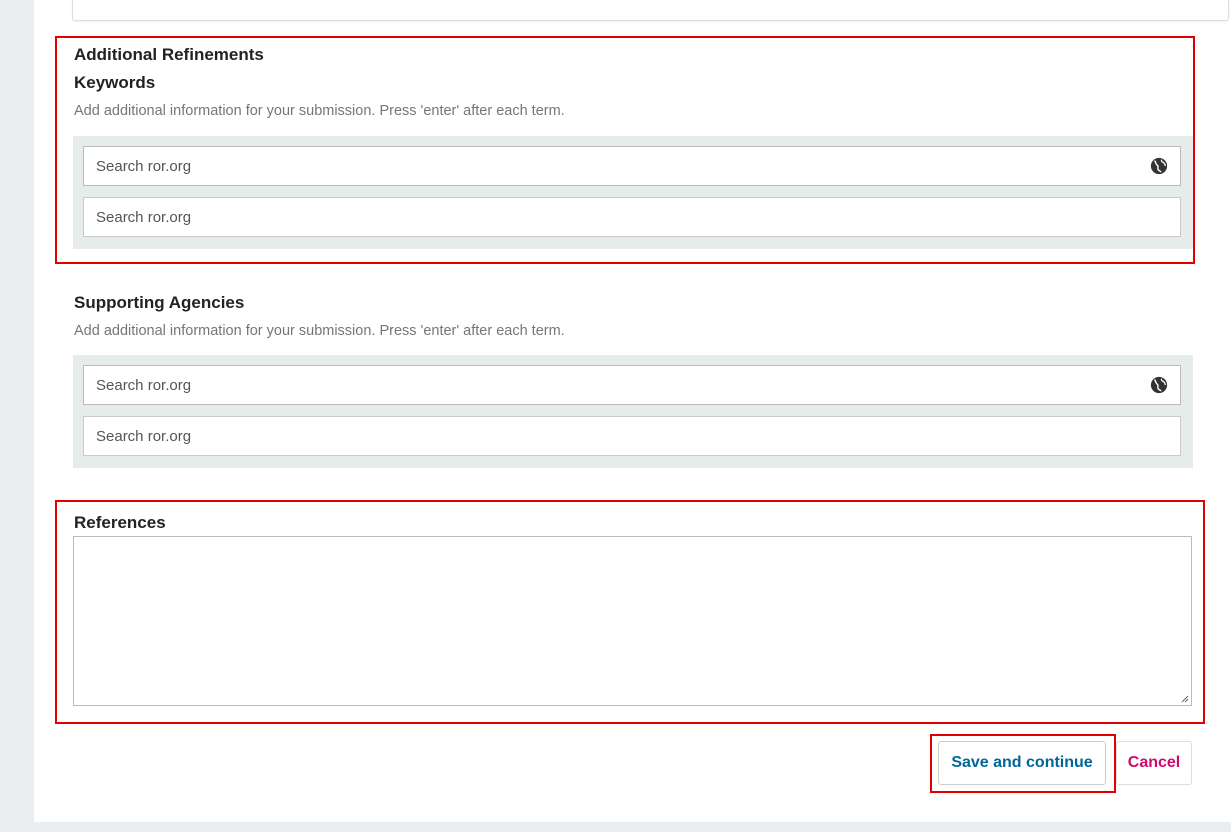  What do you see at coordinates (1184, 698) in the screenshot?
I see `resize-handle-icon` at bounding box center [1184, 698].